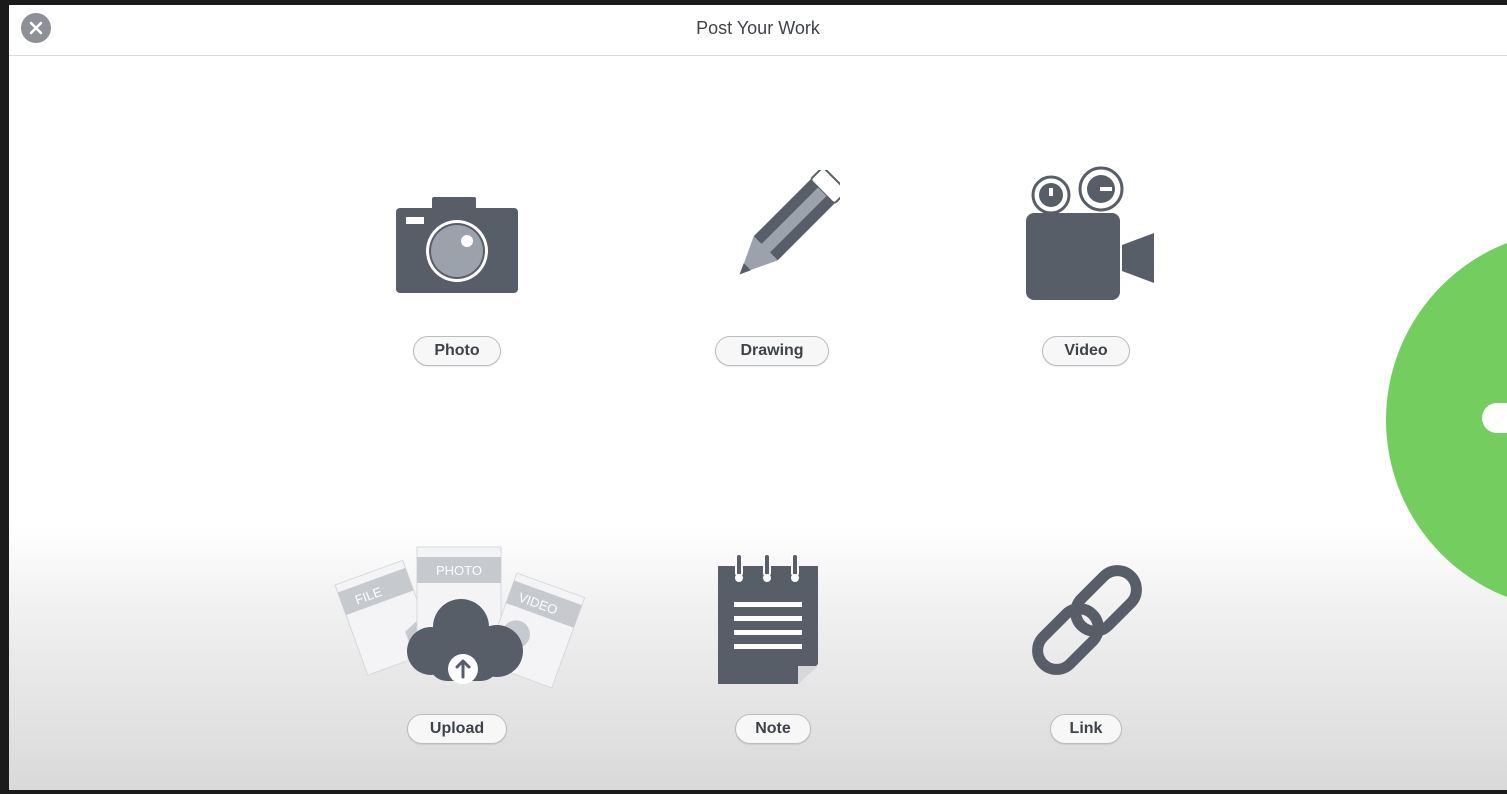  What do you see at coordinates (1494, 418) in the screenshot?
I see `green-overlay-handle` at bounding box center [1494, 418].